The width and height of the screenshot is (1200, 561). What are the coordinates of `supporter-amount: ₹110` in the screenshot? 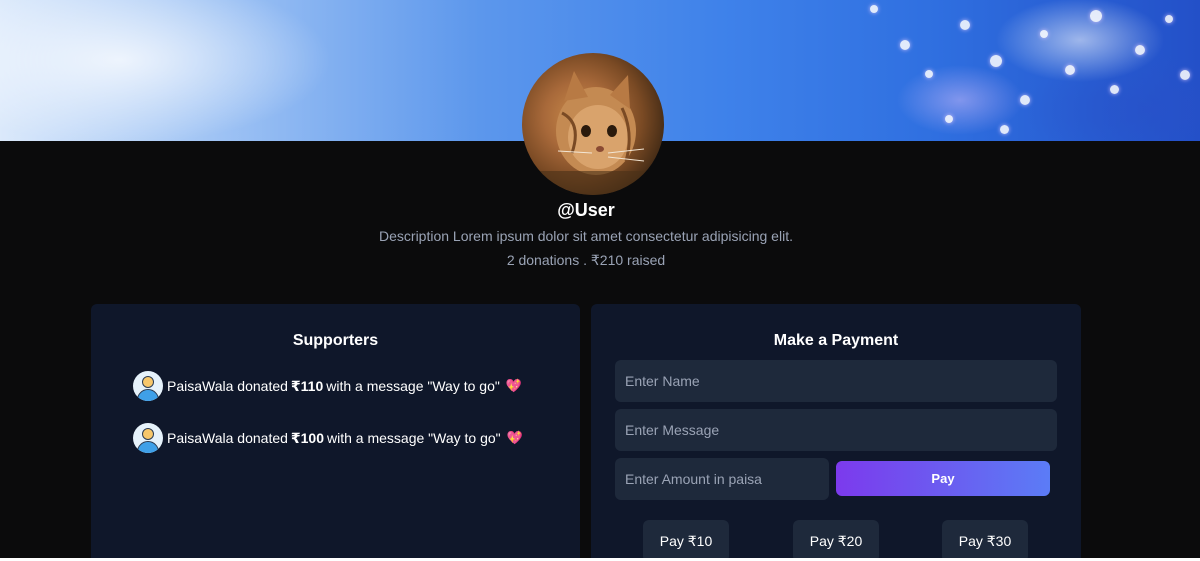 It's located at (307, 385).